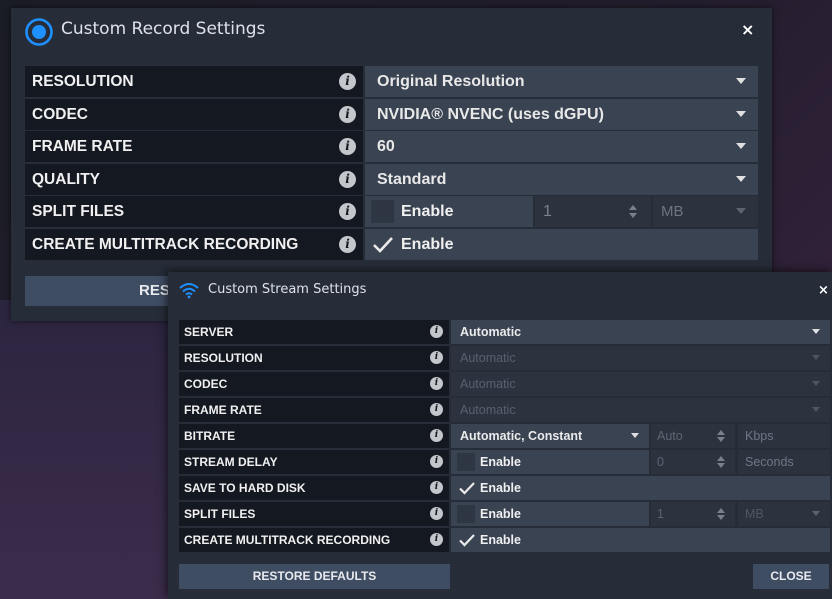 Image resolution: width=832 pixels, height=599 pixels. What do you see at coordinates (561, 81) in the screenshot?
I see `resolution-dropdown: Original Resolution` at bounding box center [561, 81].